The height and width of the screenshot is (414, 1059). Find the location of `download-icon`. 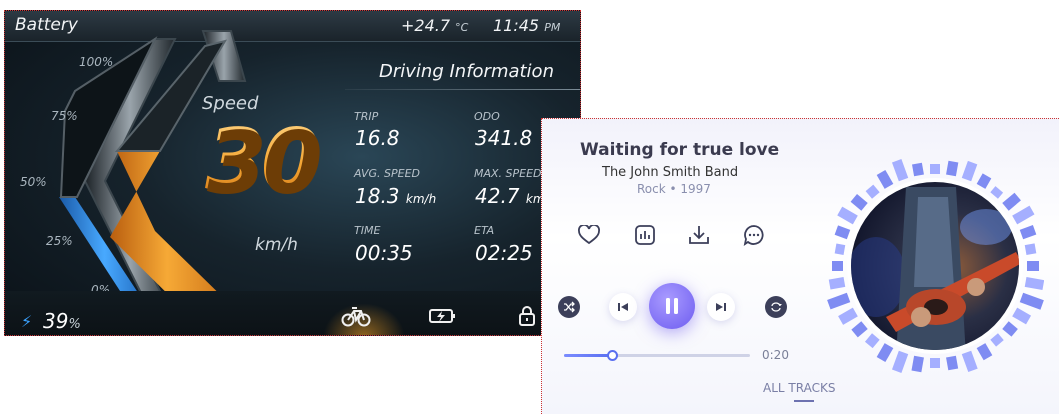

download-icon is located at coordinates (699, 235).